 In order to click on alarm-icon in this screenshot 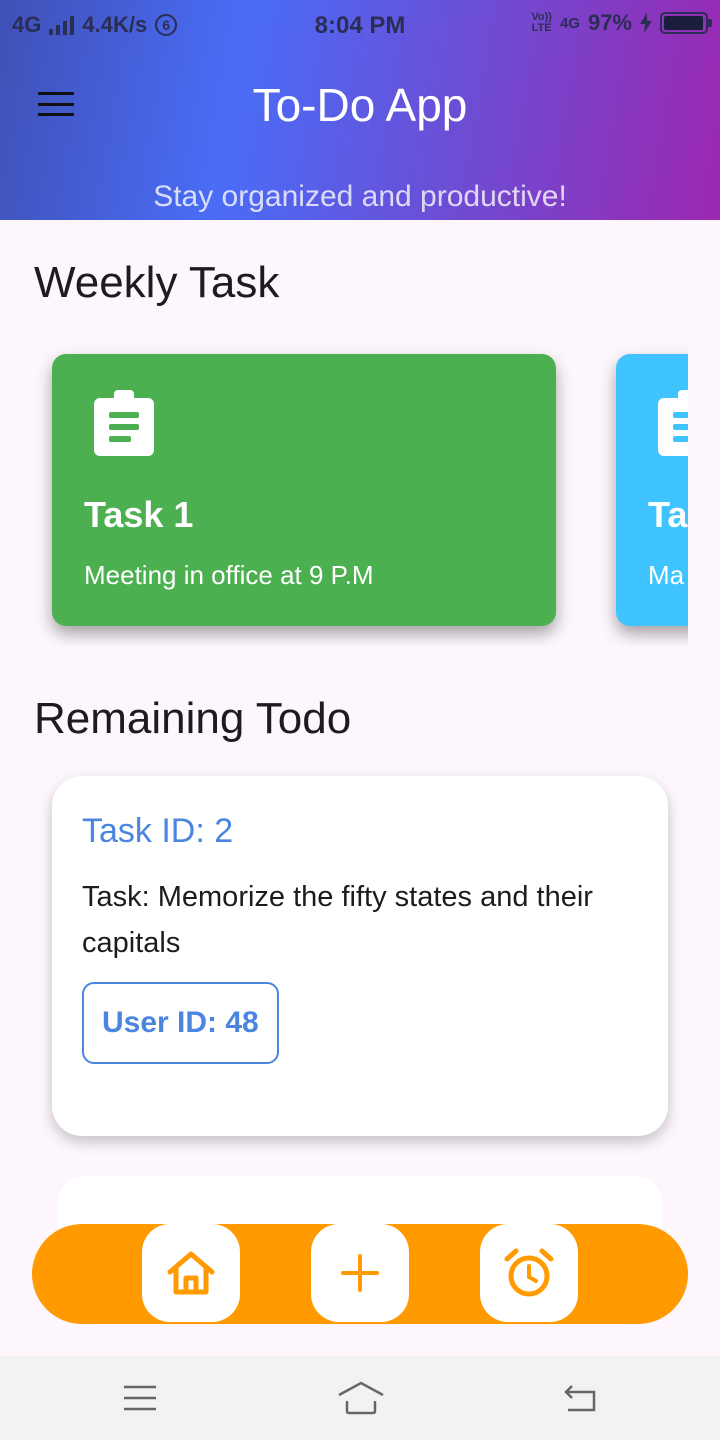, I will do `click(529, 1272)`.